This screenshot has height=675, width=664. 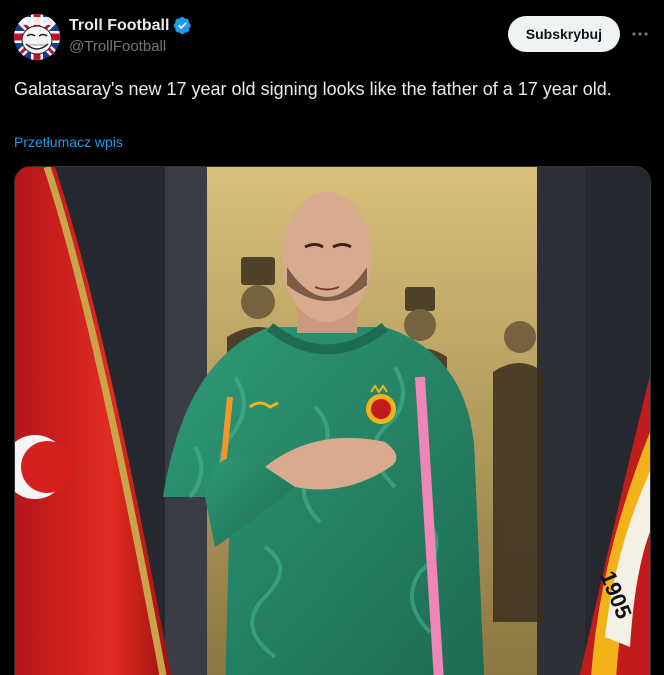 What do you see at coordinates (130, 35) in the screenshot?
I see `author-names: Troll Football @TrollFootball` at bounding box center [130, 35].